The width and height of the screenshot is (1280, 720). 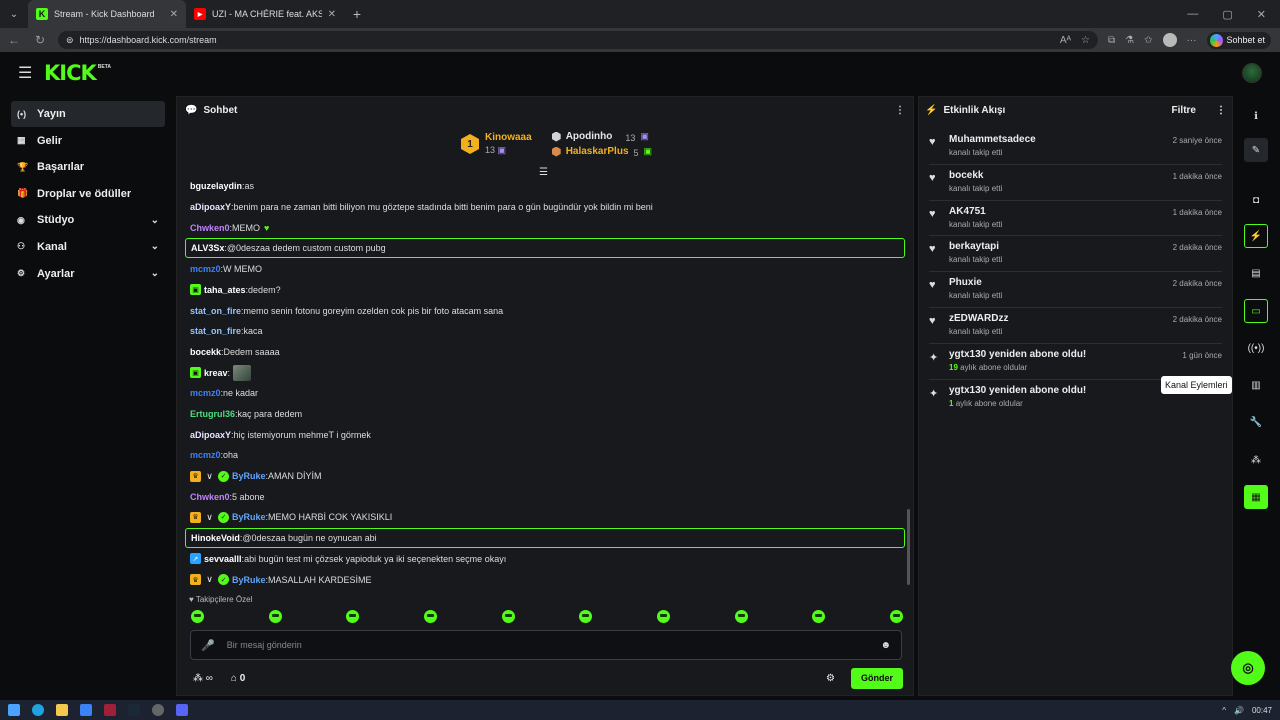 What do you see at coordinates (88, 194) in the screenshot?
I see `sidebar-item: 🎁 Droplar ve ödüller` at bounding box center [88, 194].